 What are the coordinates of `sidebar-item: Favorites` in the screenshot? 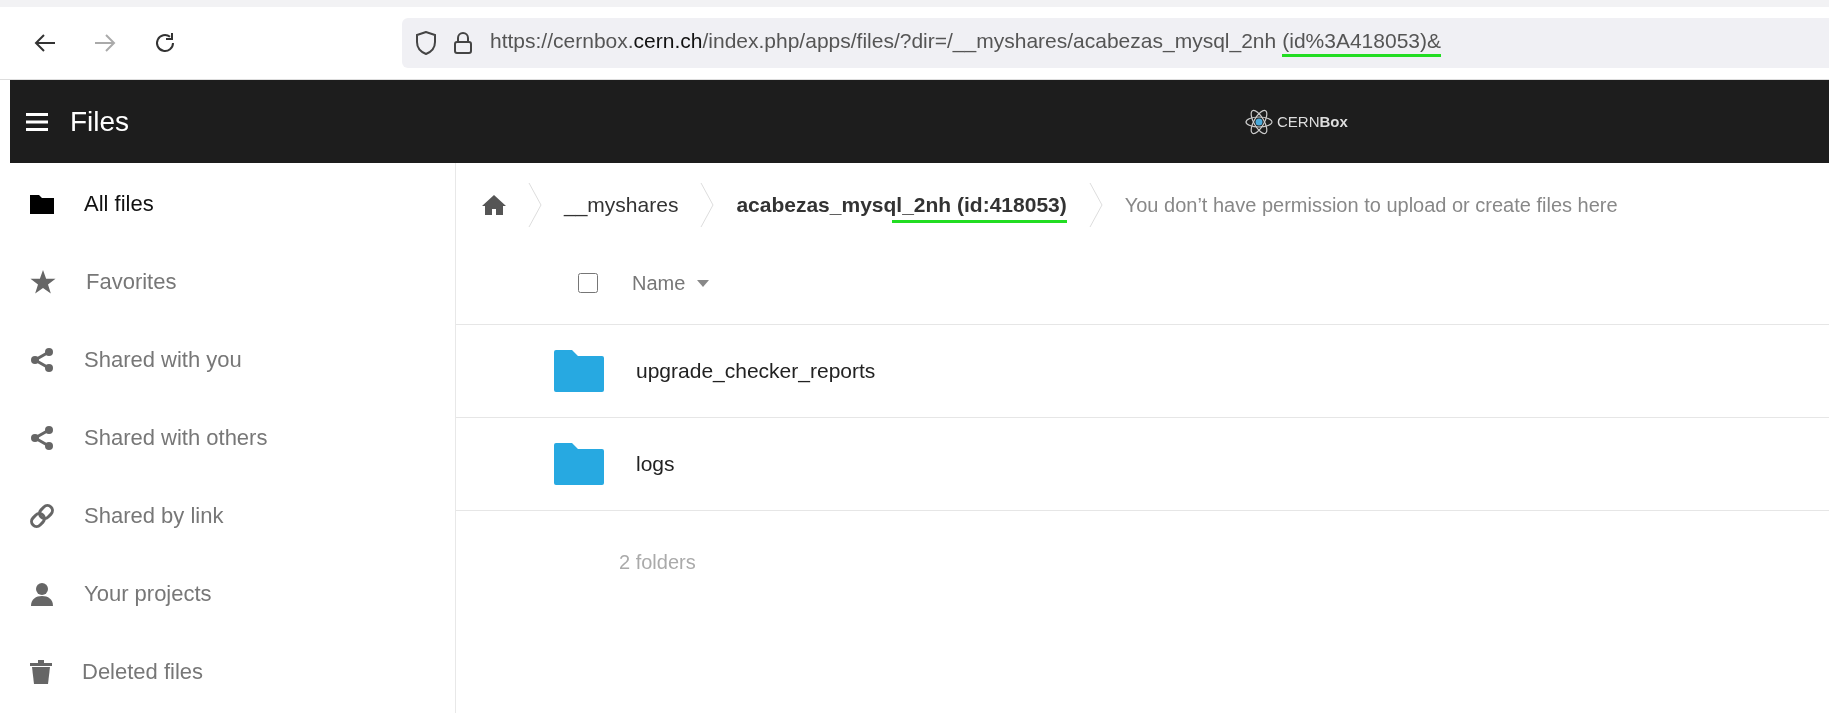 It's located at (227, 282).